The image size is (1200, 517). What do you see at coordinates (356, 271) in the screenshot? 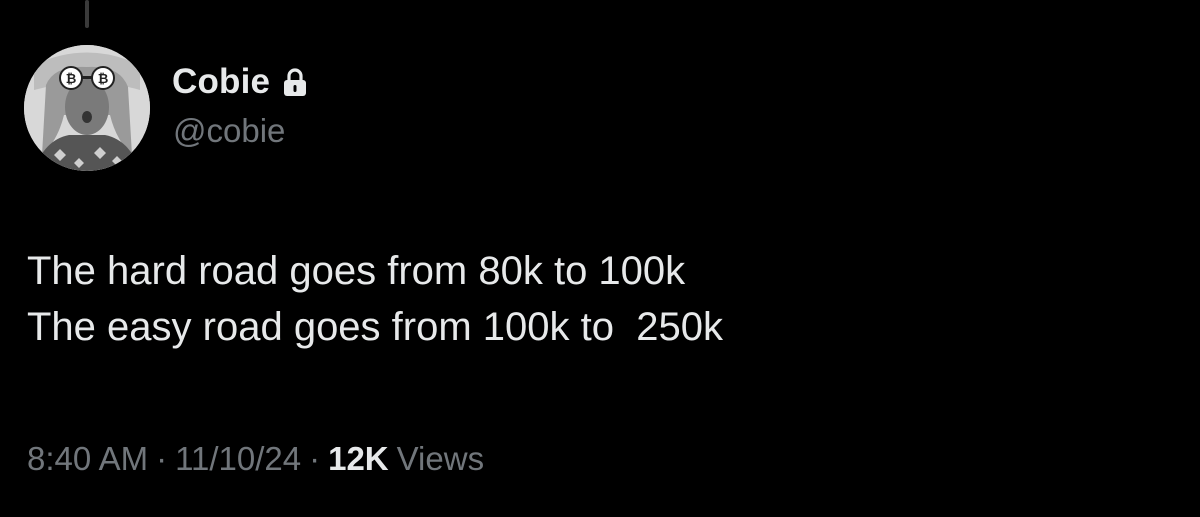
I see `tweet-line: The hard road goes from 80k to 100k` at bounding box center [356, 271].